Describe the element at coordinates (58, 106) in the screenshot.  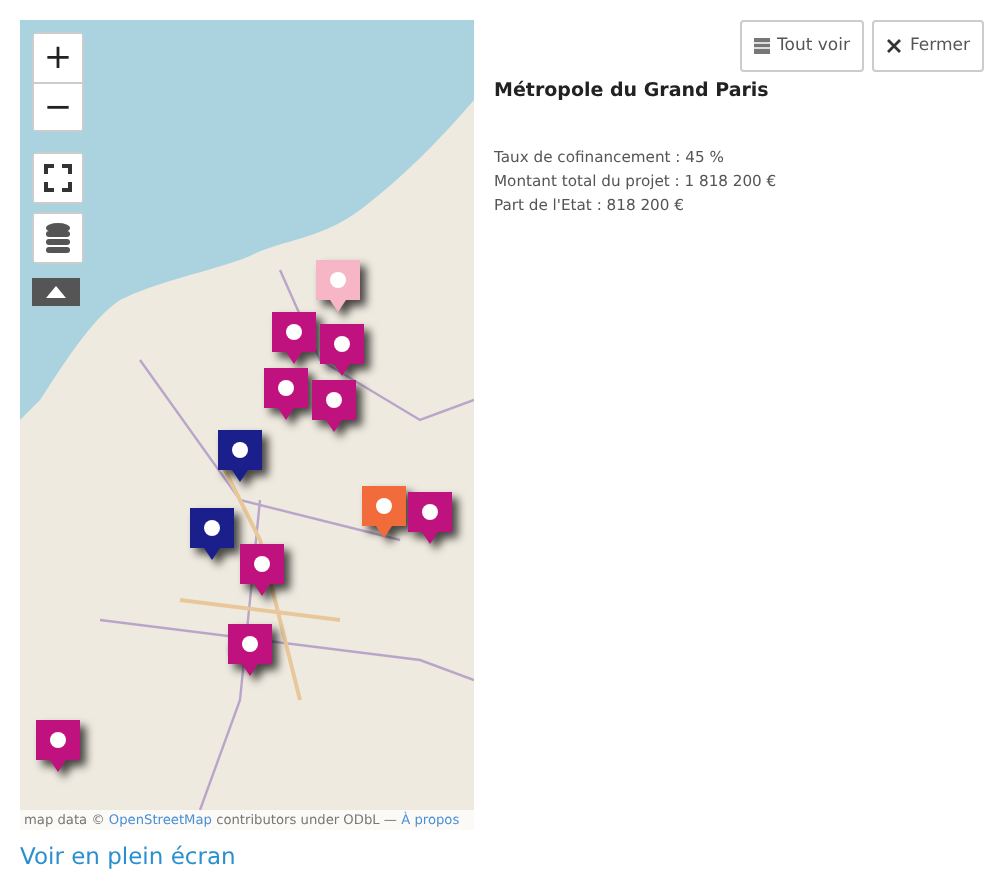
I see `zoom-out-button: −` at that location.